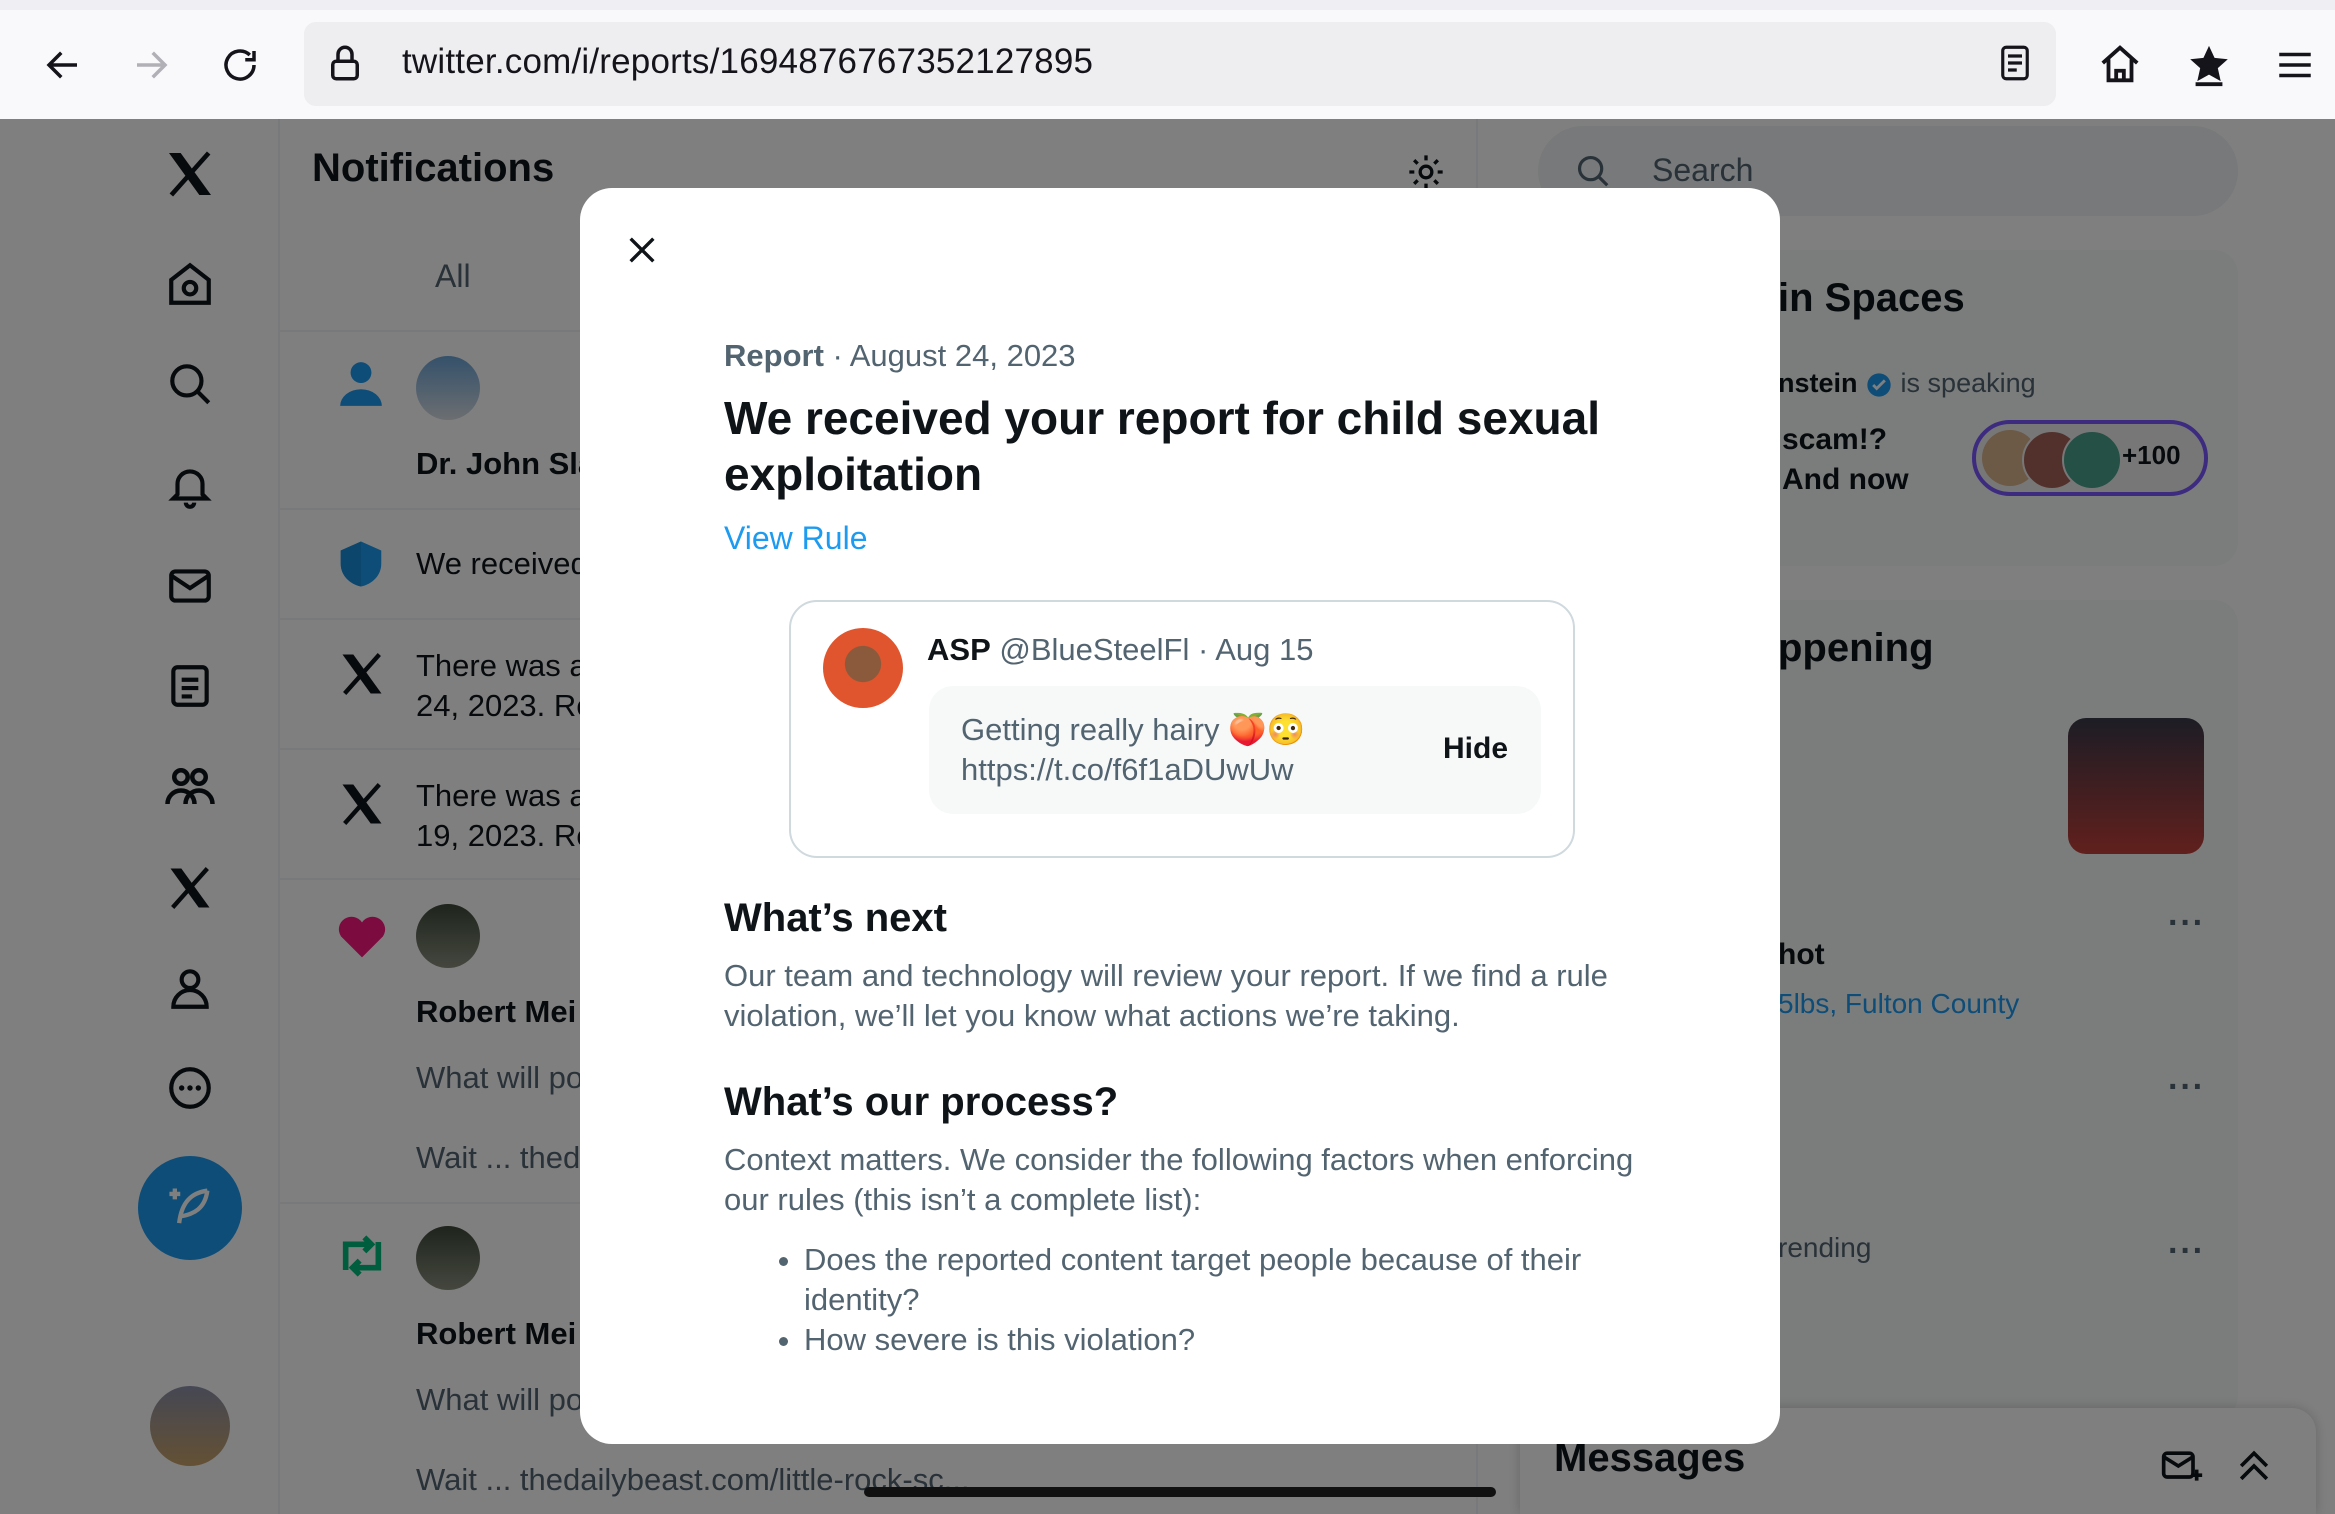  Describe the element at coordinates (835, 918) in the screenshot. I see `whats-next-heading: What’s next` at that location.